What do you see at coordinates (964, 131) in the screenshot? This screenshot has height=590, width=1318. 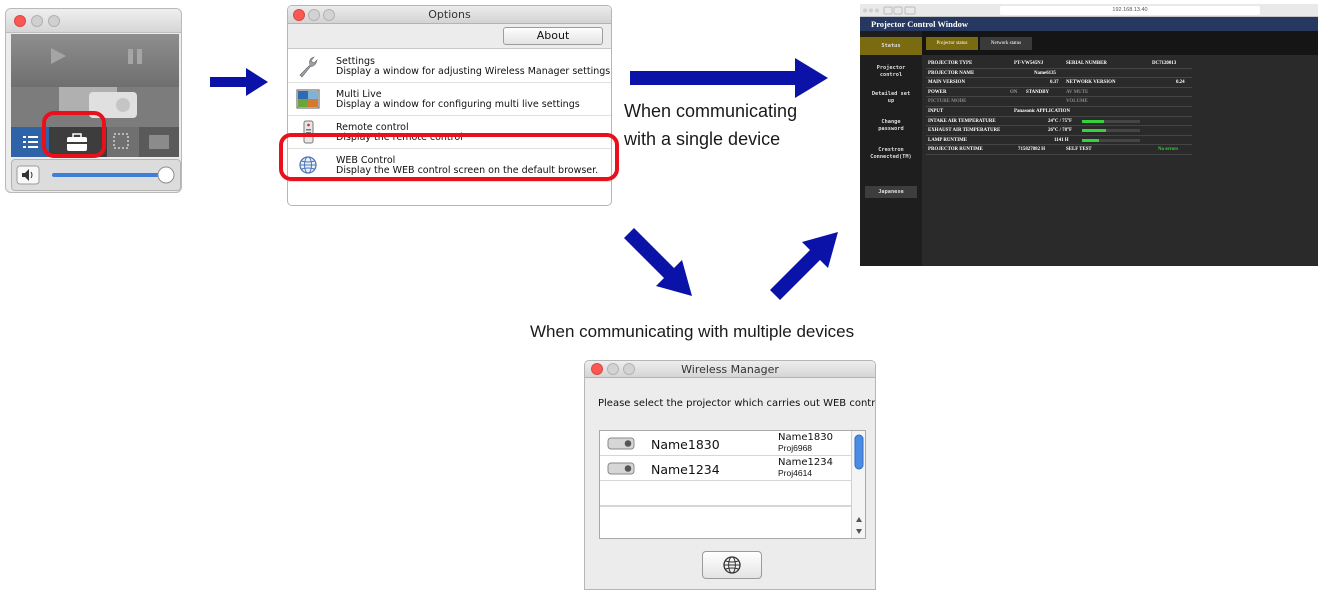 I see `row-key: EXHAUST AIR TEMPERATURE` at bounding box center [964, 131].